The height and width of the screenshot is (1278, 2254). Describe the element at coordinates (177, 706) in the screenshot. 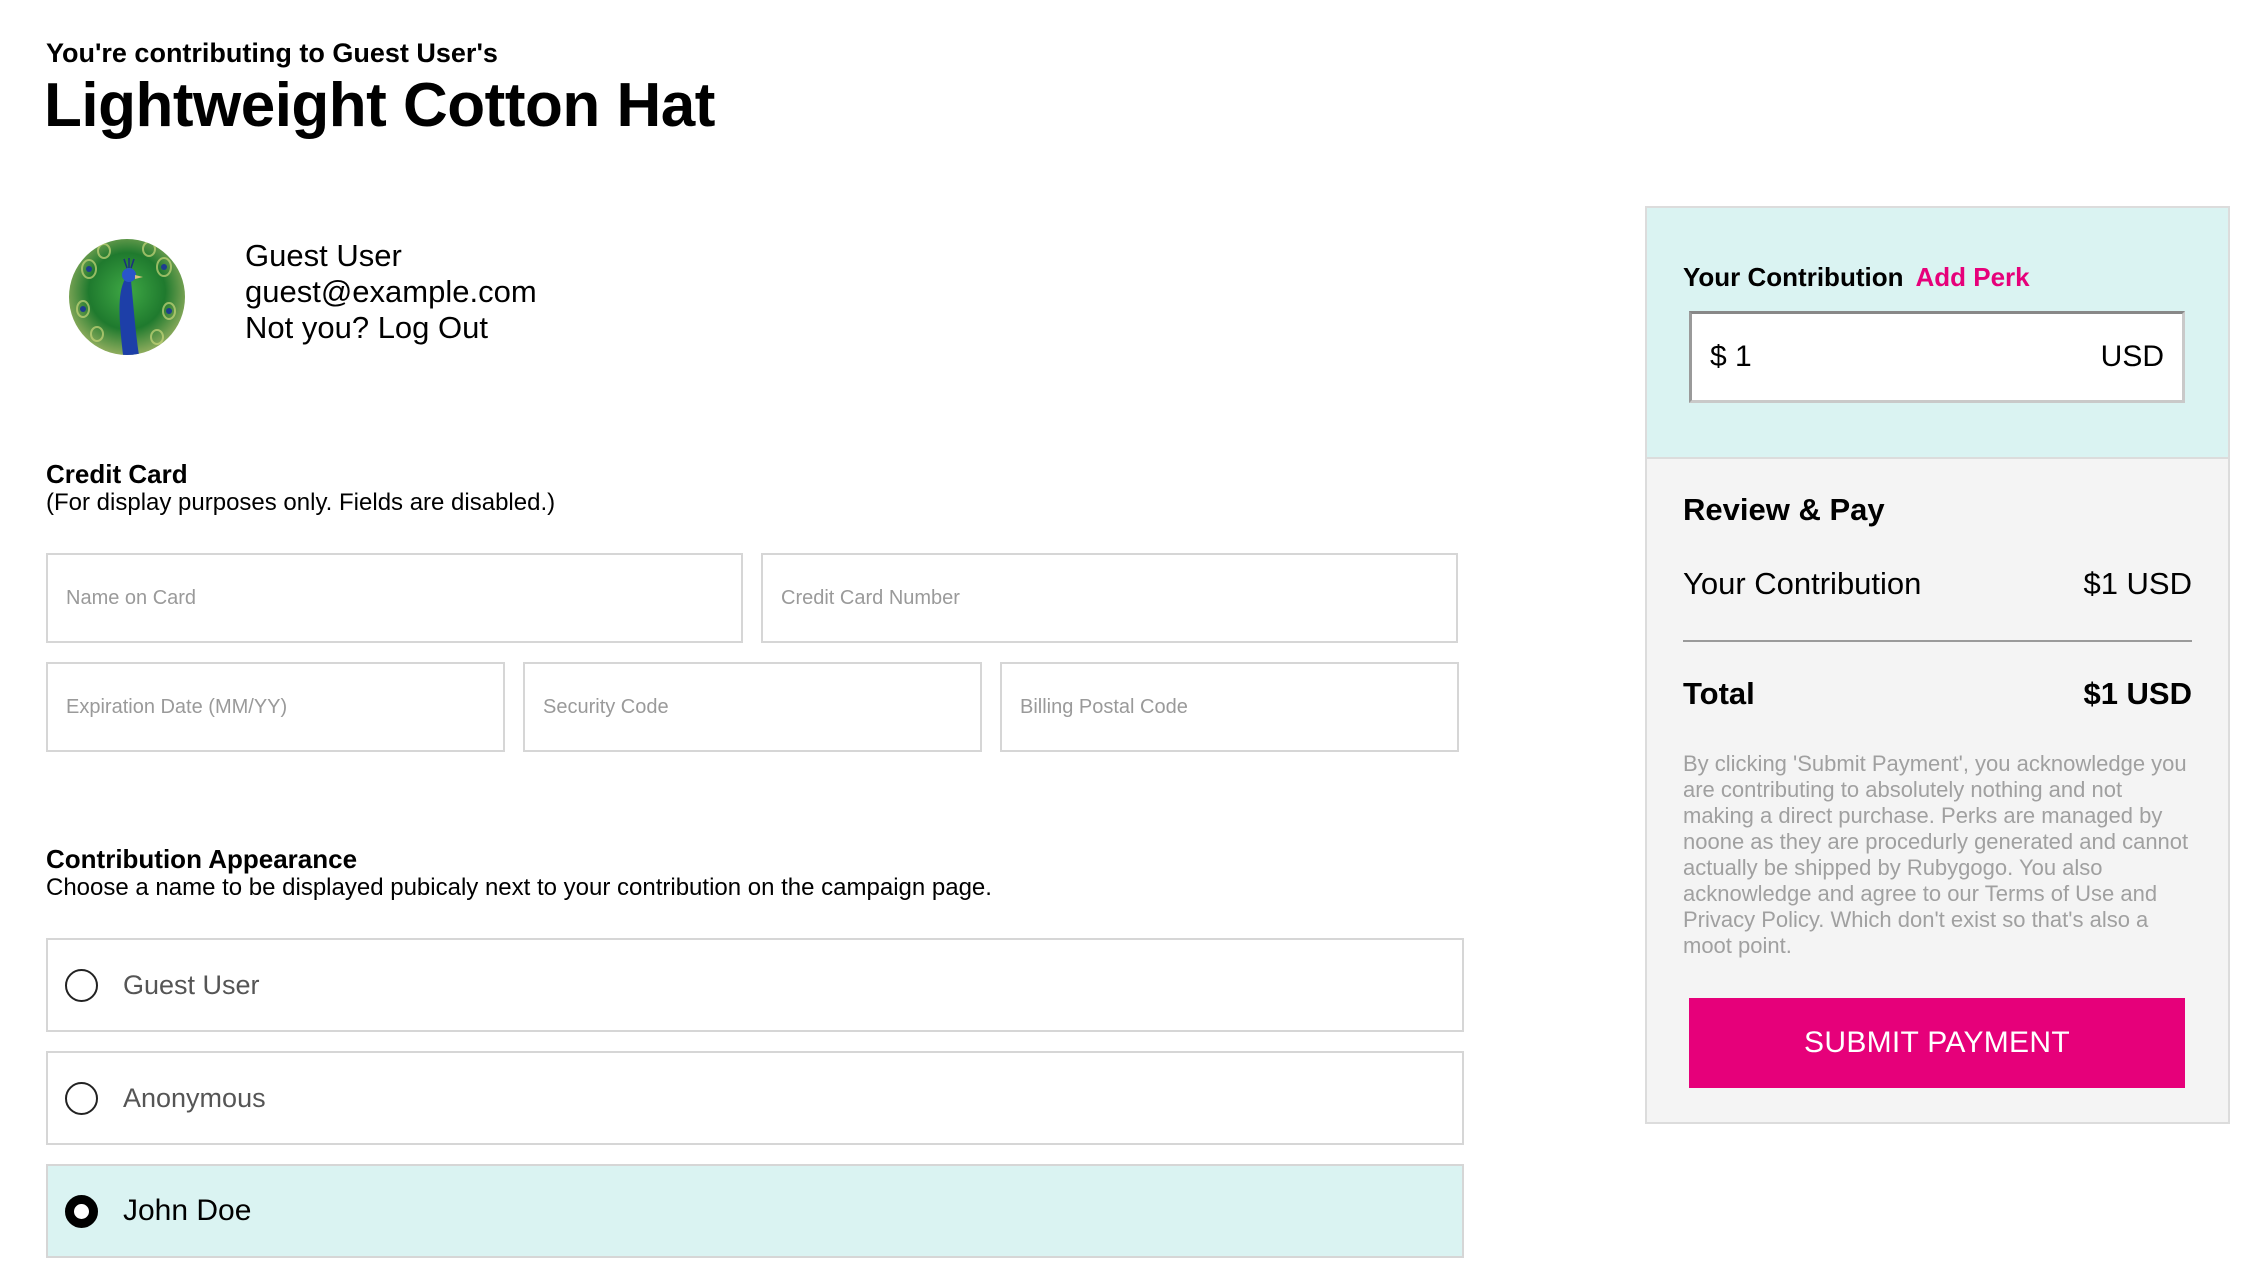

I see `expiration-date-placeholder: Expiration Date (MM/YY)` at that location.